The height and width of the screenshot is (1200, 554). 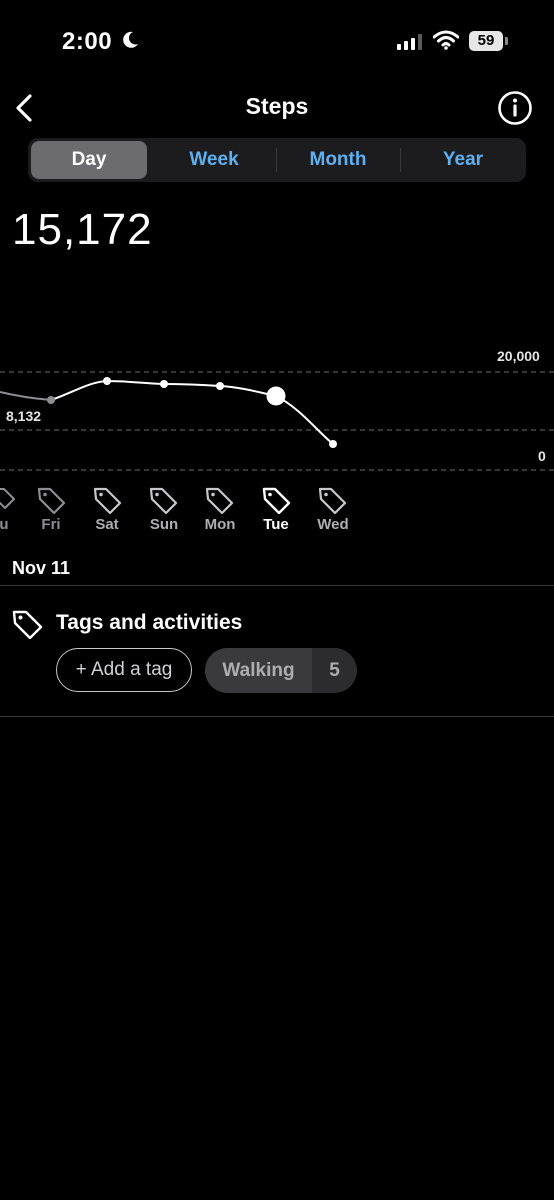 What do you see at coordinates (220, 386) in the screenshot?
I see `chart-point-mon` at bounding box center [220, 386].